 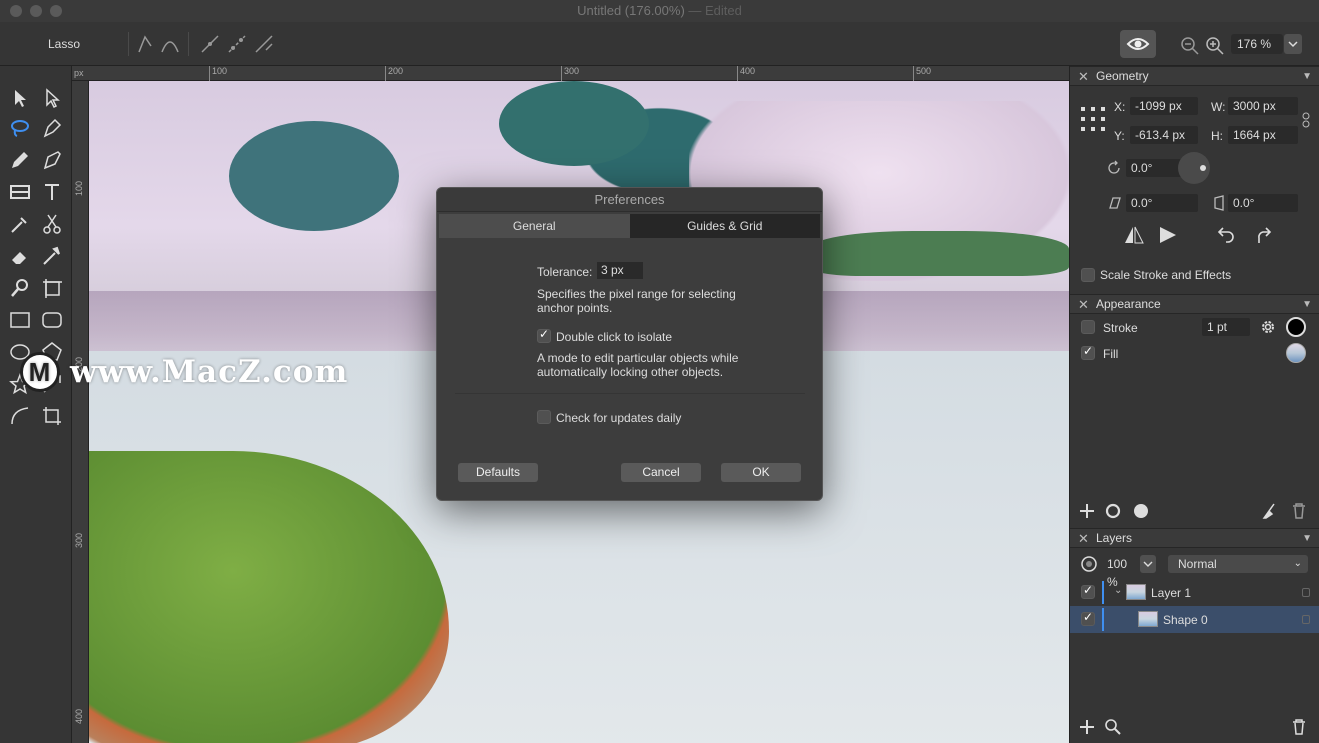 I want to click on smooth-node-icon, so click(x=170, y=44).